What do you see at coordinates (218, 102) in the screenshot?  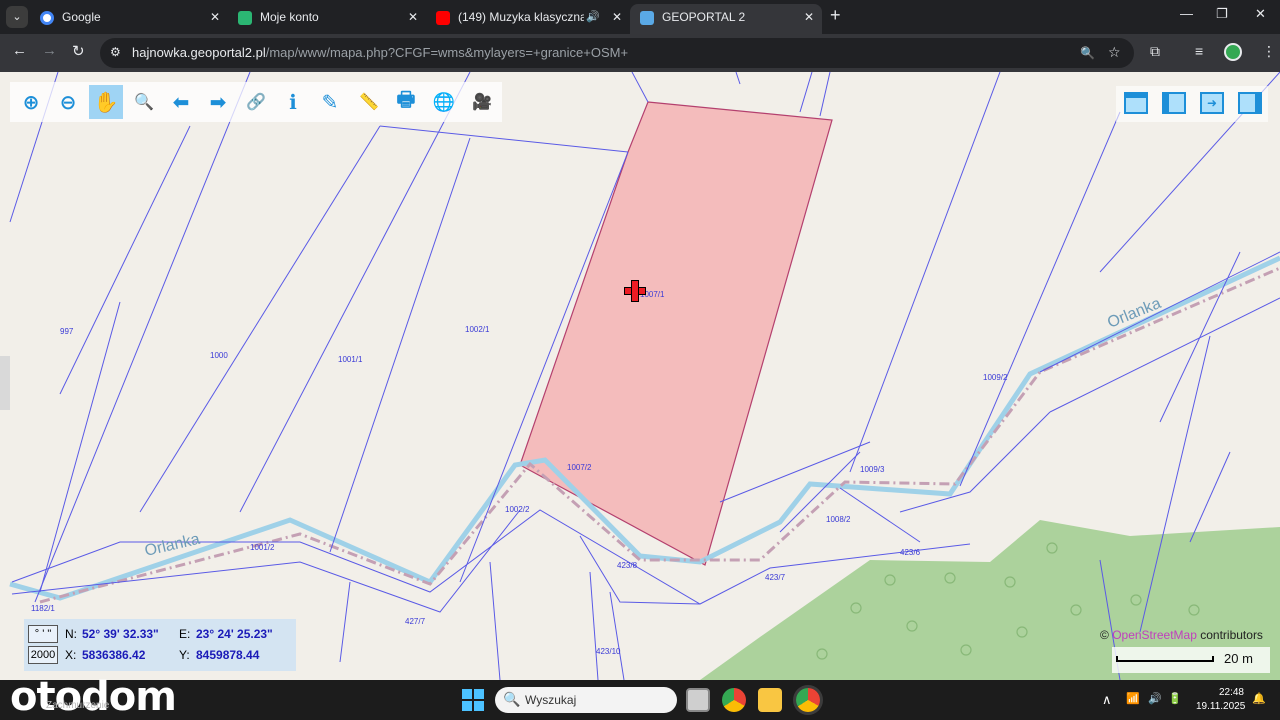 I see `next-view-tool-icon: ➡` at bounding box center [218, 102].